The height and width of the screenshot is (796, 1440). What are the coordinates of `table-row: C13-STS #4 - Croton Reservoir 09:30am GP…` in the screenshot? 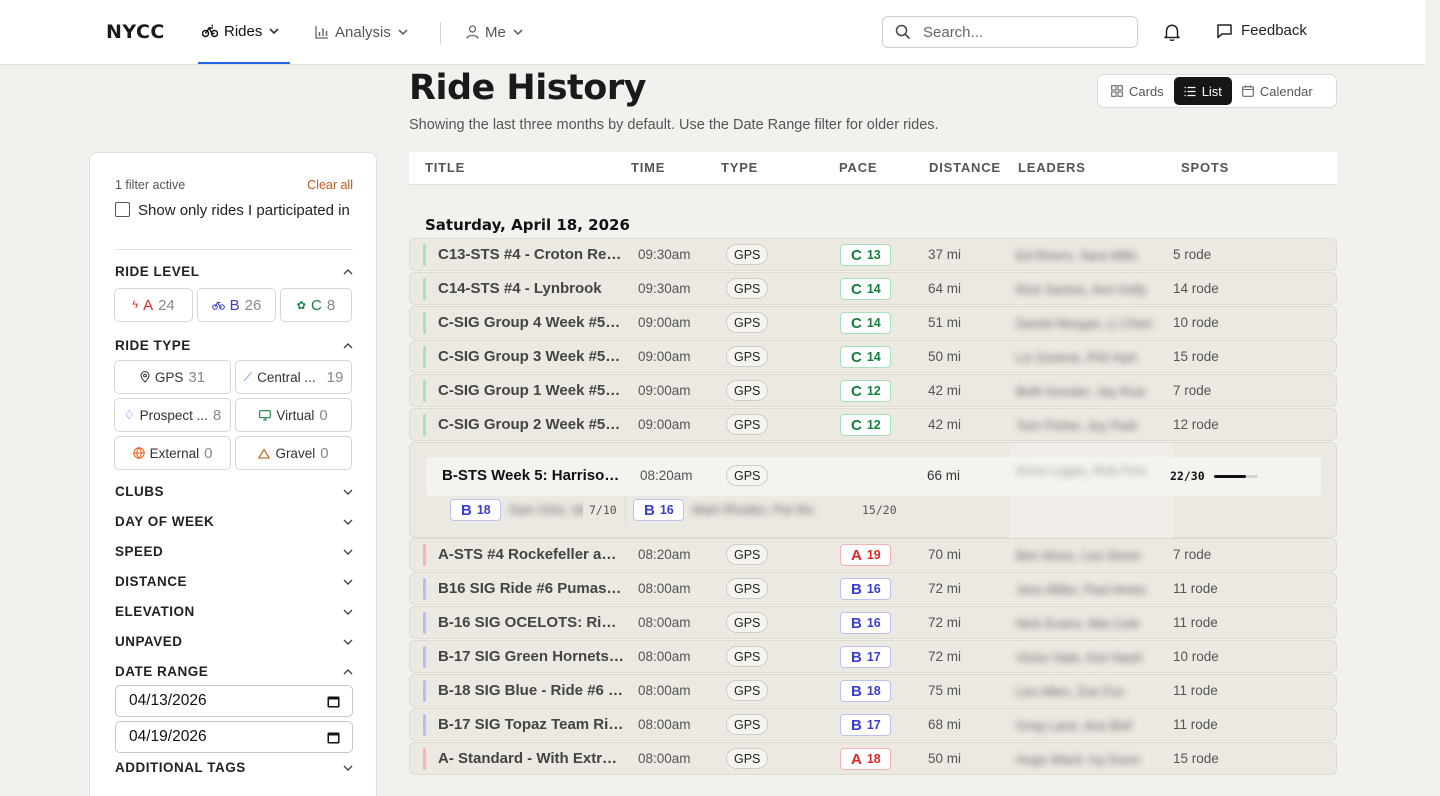 It's located at (873, 254).